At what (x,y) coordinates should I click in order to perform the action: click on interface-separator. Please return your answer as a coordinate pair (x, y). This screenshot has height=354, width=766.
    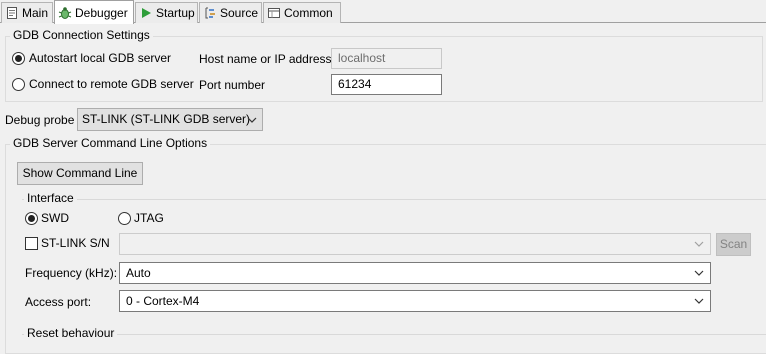
    Looking at the image, I should click on (394, 199).